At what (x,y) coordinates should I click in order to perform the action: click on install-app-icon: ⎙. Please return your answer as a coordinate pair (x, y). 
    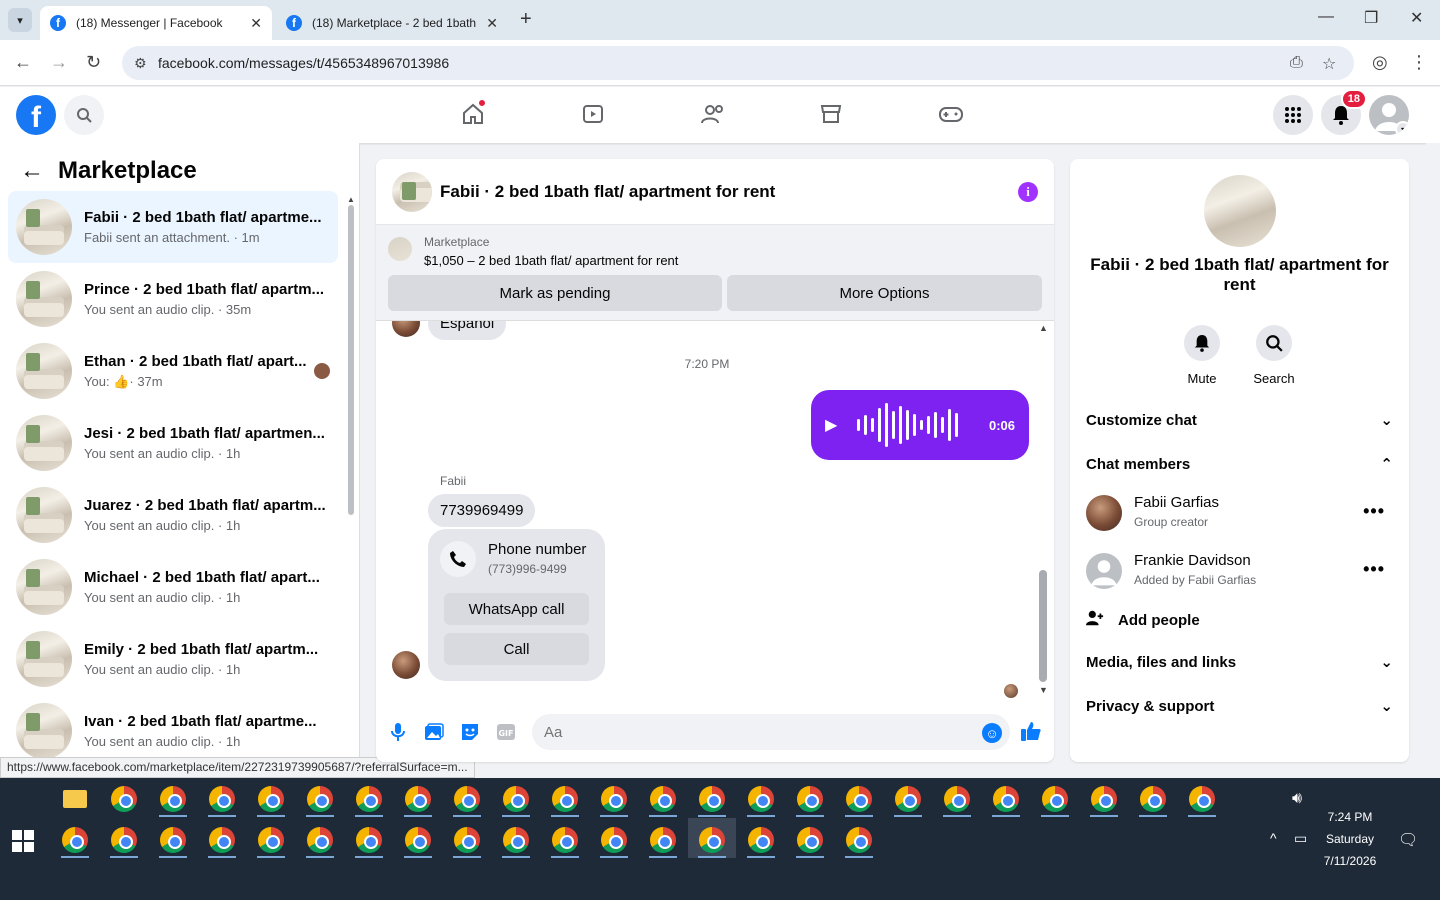
    Looking at the image, I should click on (1296, 63).